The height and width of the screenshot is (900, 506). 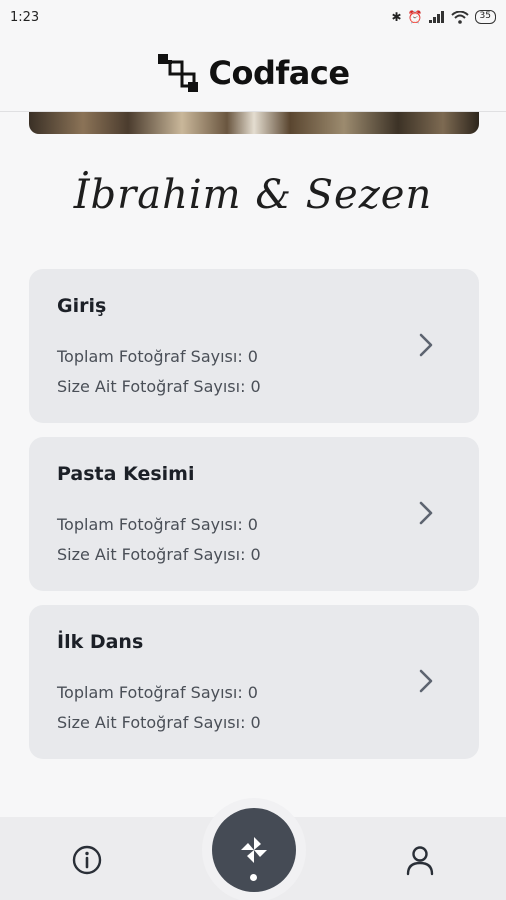 I want to click on bluetooth-icon: ✱, so click(x=396, y=17).